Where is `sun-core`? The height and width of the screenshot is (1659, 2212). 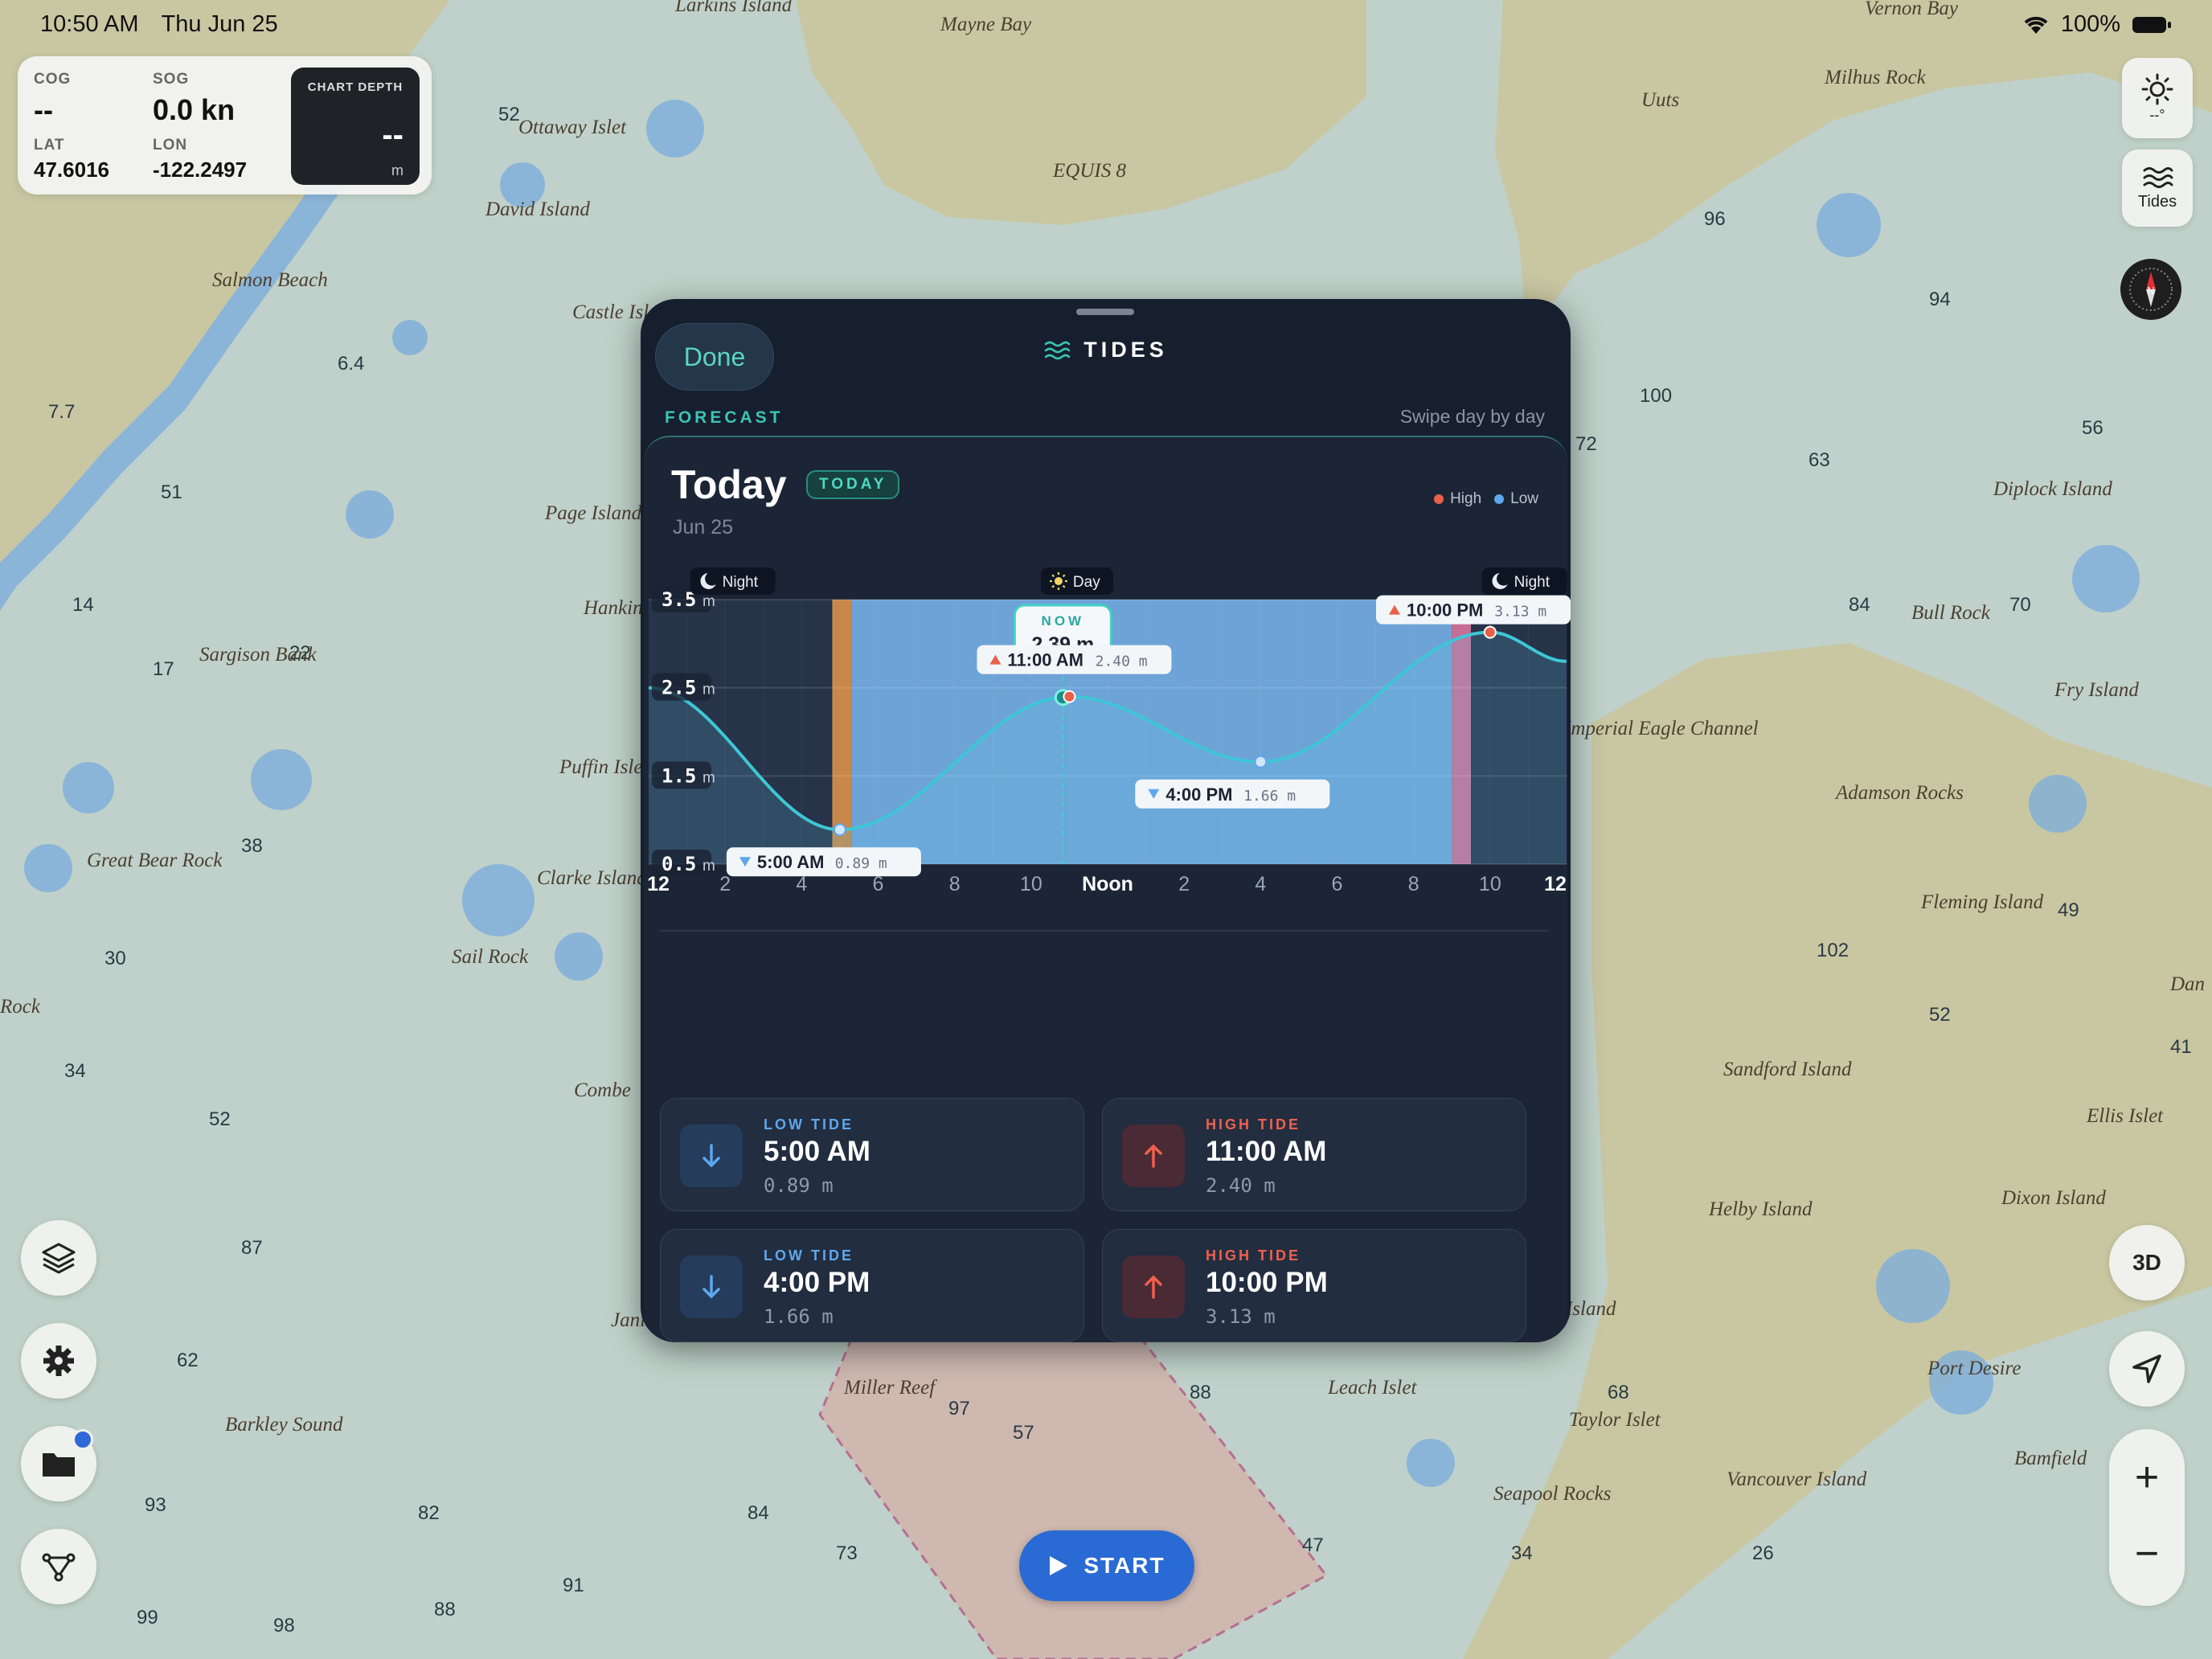 sun-core is located at coordinates (1058, 581).